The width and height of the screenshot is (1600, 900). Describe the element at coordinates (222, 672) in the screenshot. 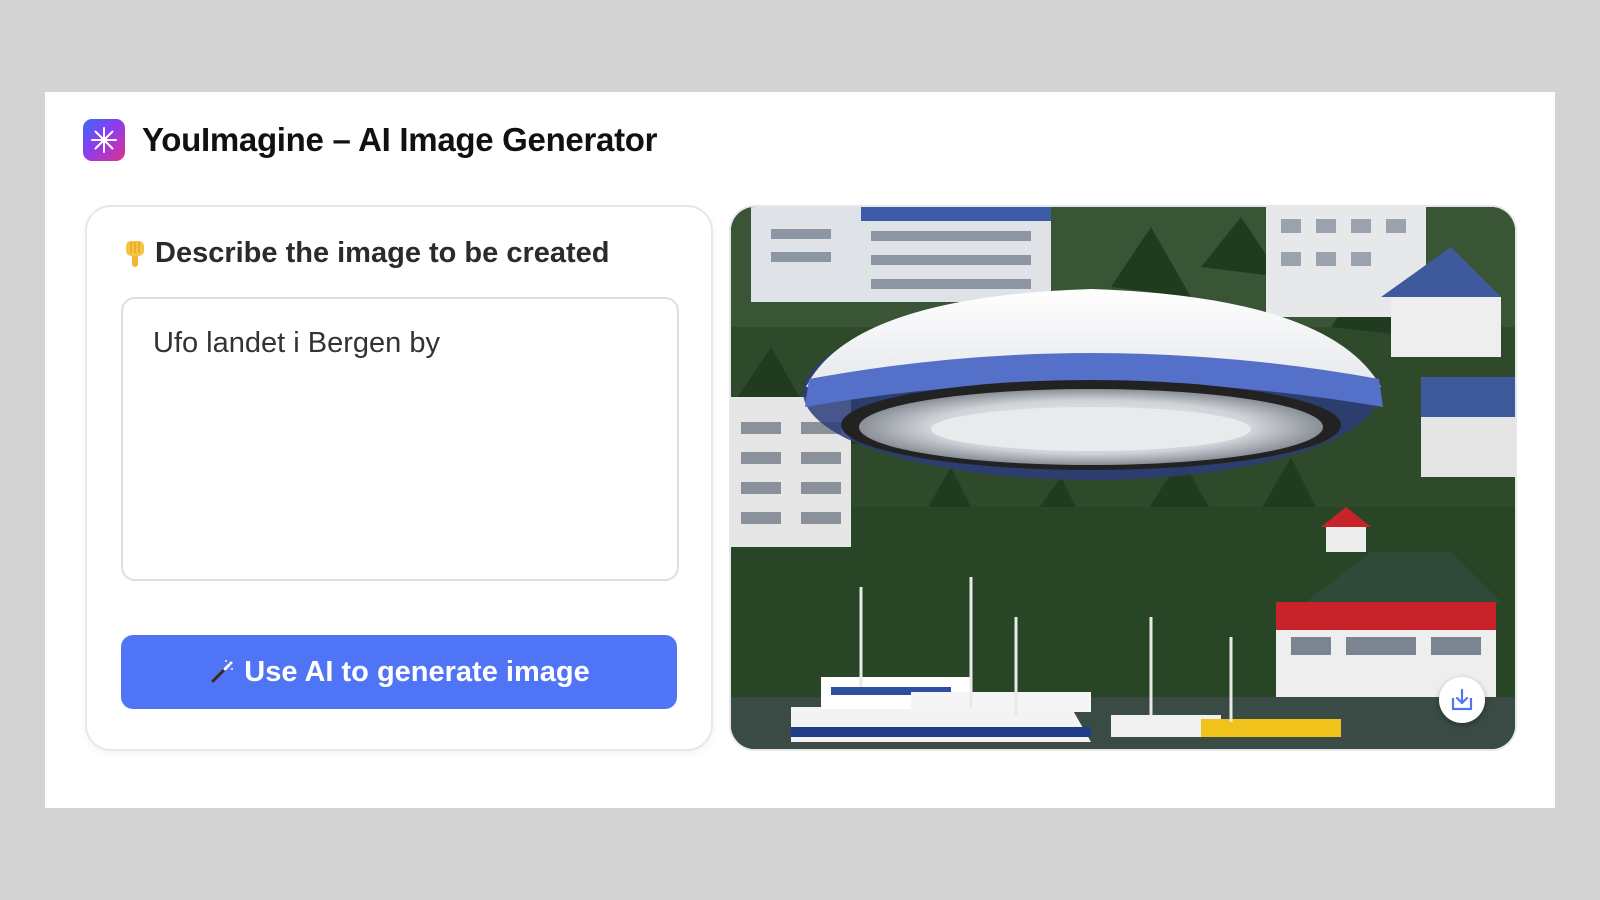

I see `magic-wand-icon` at that location.